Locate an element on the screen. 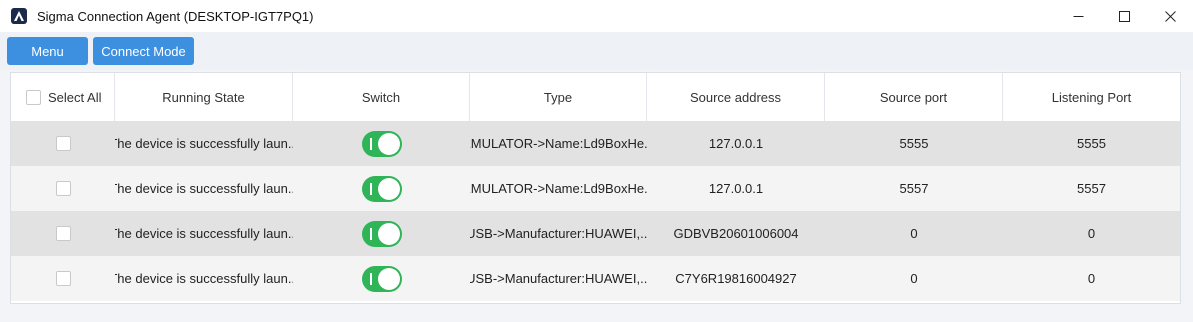 This screenshot has height=322, width=1193. header-source-address: Source address is located at coordinates (736, 97).